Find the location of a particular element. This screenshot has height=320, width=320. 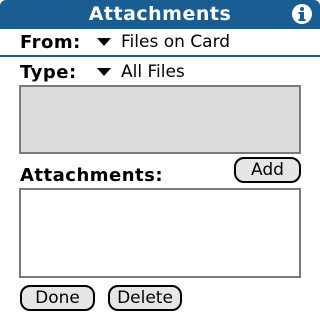

done-button: Done is located at coordinates (57, 298).